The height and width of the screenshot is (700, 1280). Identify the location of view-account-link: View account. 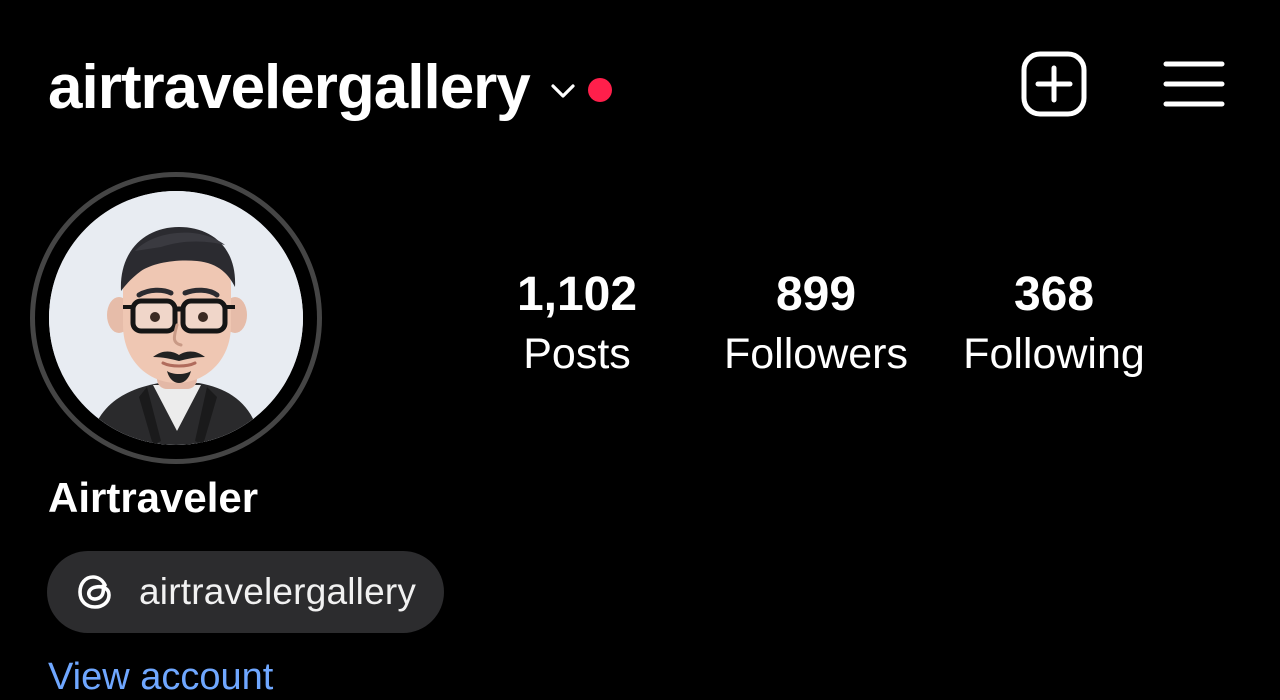
(160, 677).